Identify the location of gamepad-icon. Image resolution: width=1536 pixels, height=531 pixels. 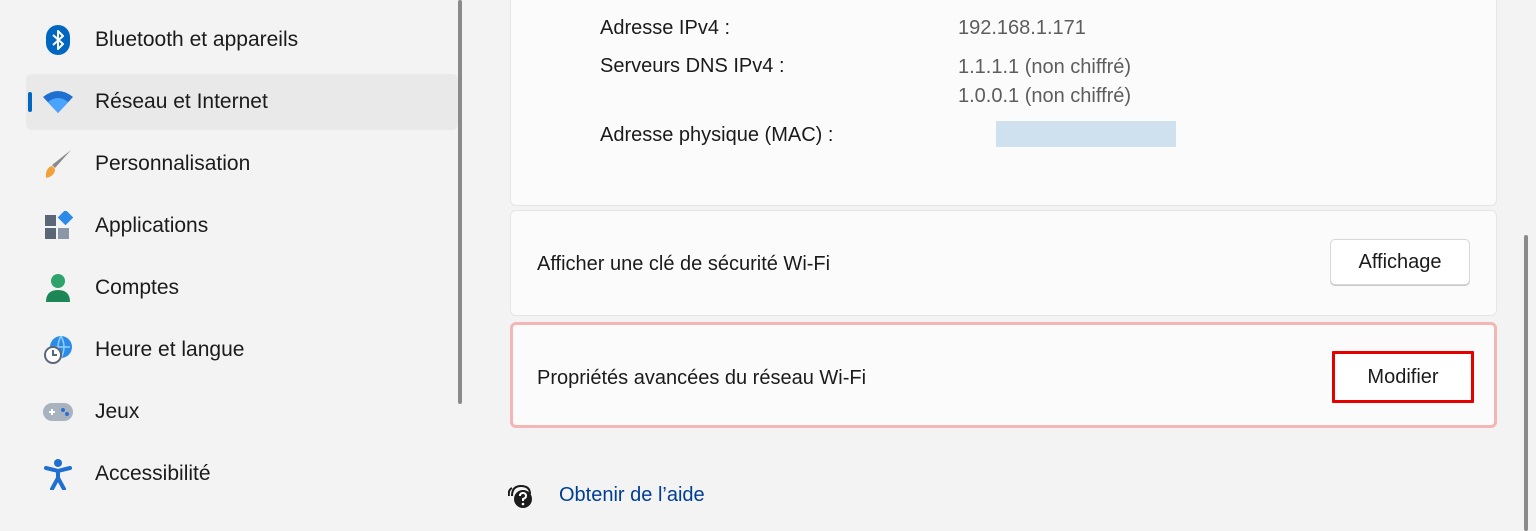
(58, 412).